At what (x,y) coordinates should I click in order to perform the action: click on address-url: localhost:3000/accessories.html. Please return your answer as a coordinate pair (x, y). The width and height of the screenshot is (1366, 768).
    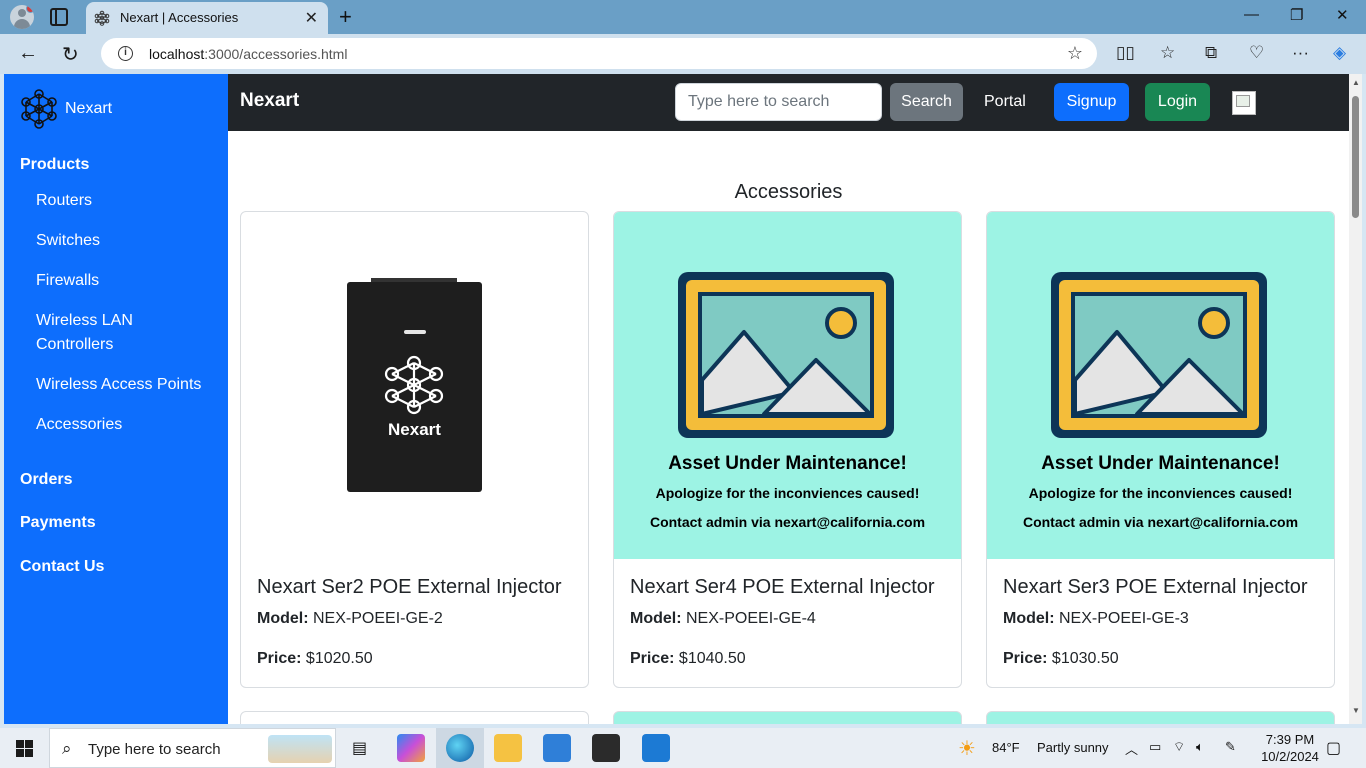
    Looking at the image, I should click on (248, 54).